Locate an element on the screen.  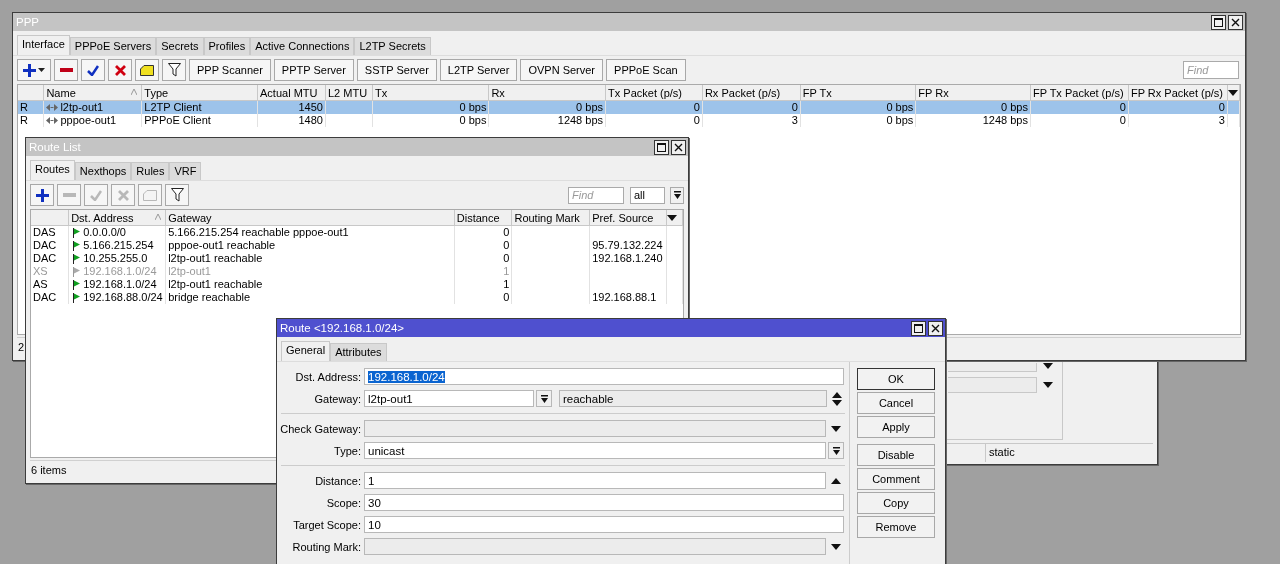
tab: Routes is located at coordinates (52, 170).